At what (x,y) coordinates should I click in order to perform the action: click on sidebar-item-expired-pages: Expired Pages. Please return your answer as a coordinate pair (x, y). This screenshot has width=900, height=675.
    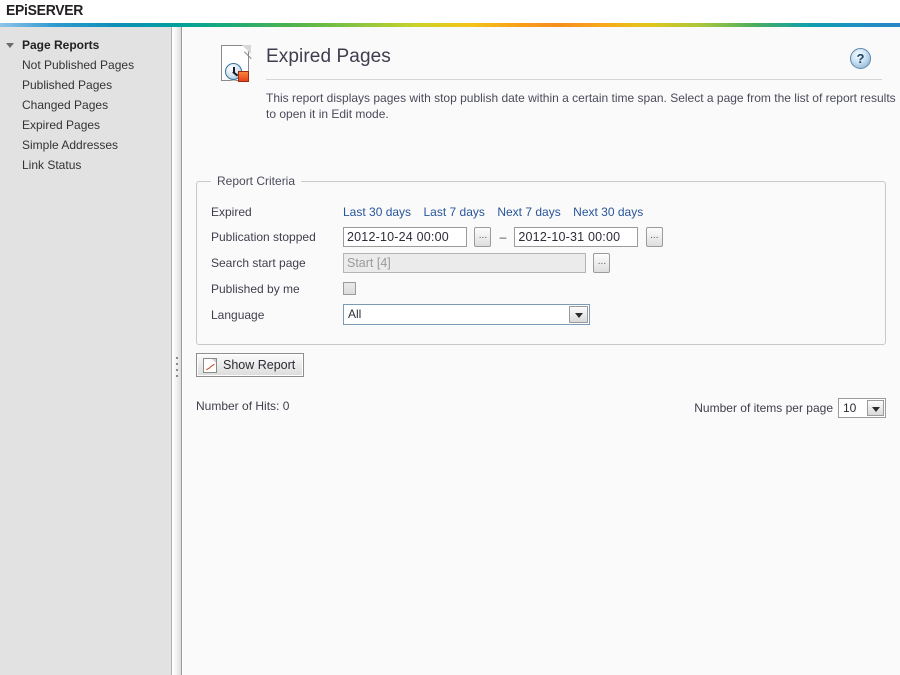
    Looking at the image, I should click on (85, 125).